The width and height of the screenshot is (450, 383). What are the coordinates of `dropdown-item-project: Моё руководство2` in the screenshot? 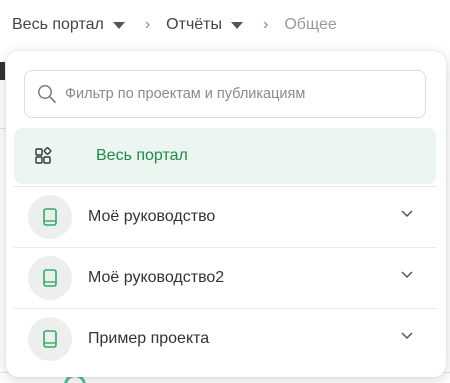 It's located at (225, 278).